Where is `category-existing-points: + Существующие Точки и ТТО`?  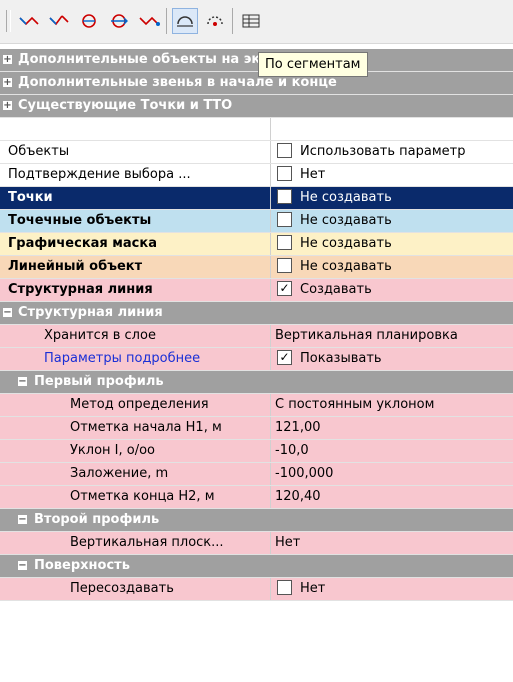
category-existing-points: + Существующие Точки и ТТО is located at coordinates (256, 106).